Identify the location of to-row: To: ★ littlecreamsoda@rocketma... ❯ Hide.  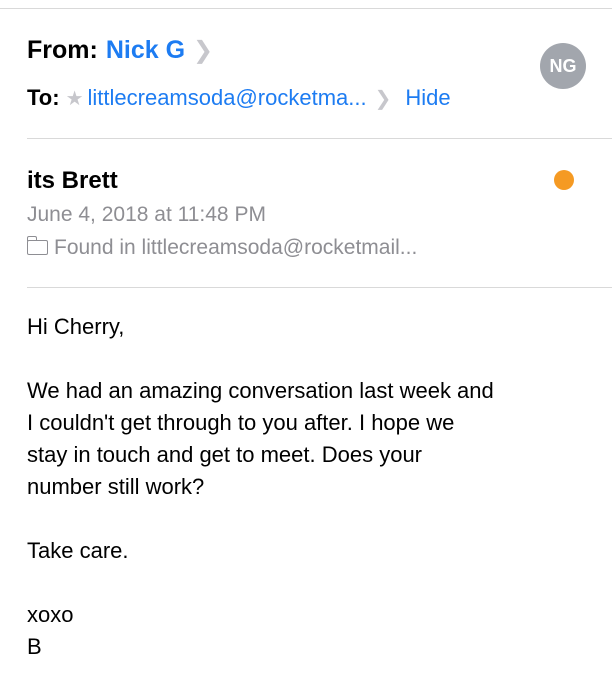
(239, 98).